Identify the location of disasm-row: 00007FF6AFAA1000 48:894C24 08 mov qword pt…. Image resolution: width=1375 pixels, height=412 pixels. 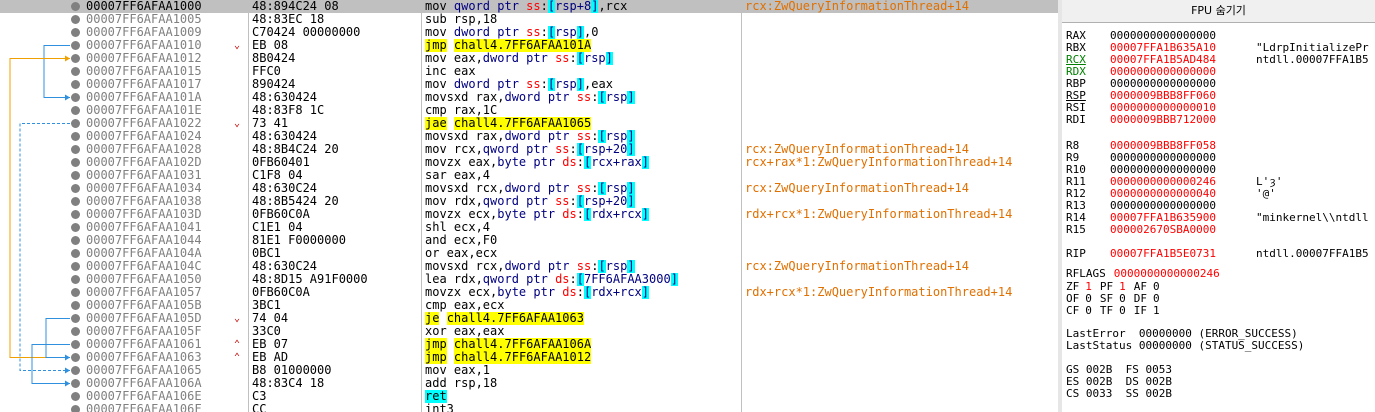
(529, 6).